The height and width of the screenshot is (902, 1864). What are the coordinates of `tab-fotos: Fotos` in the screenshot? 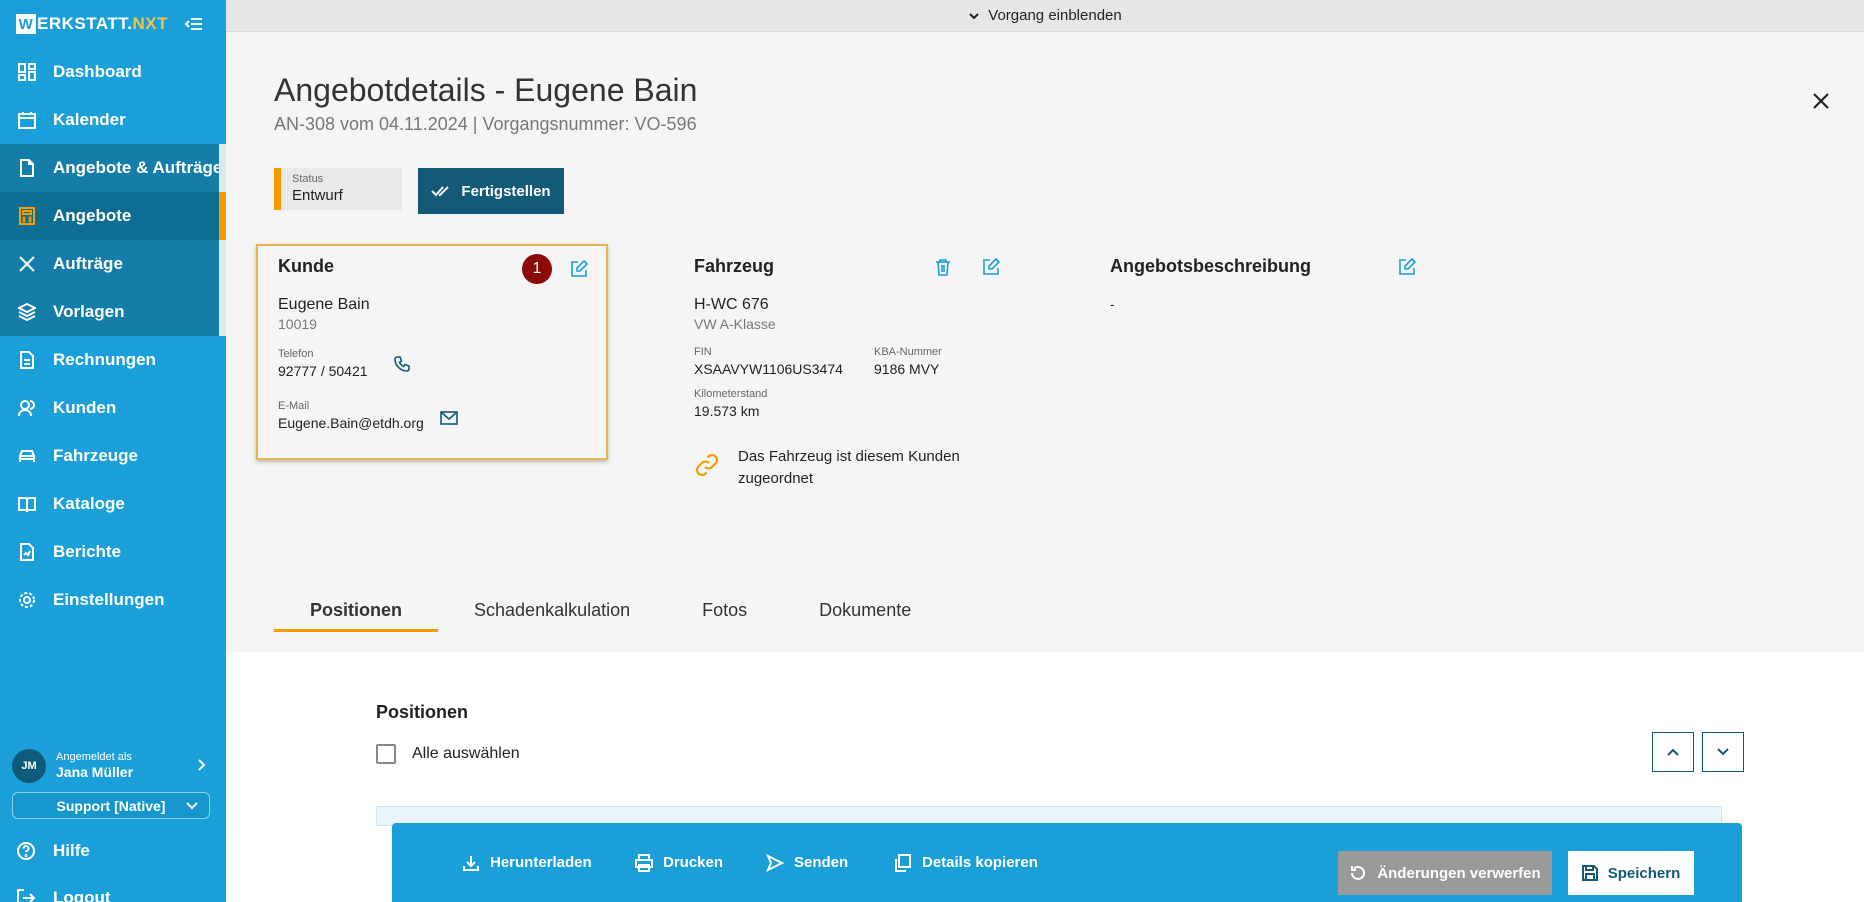 It's located at (724, 614).